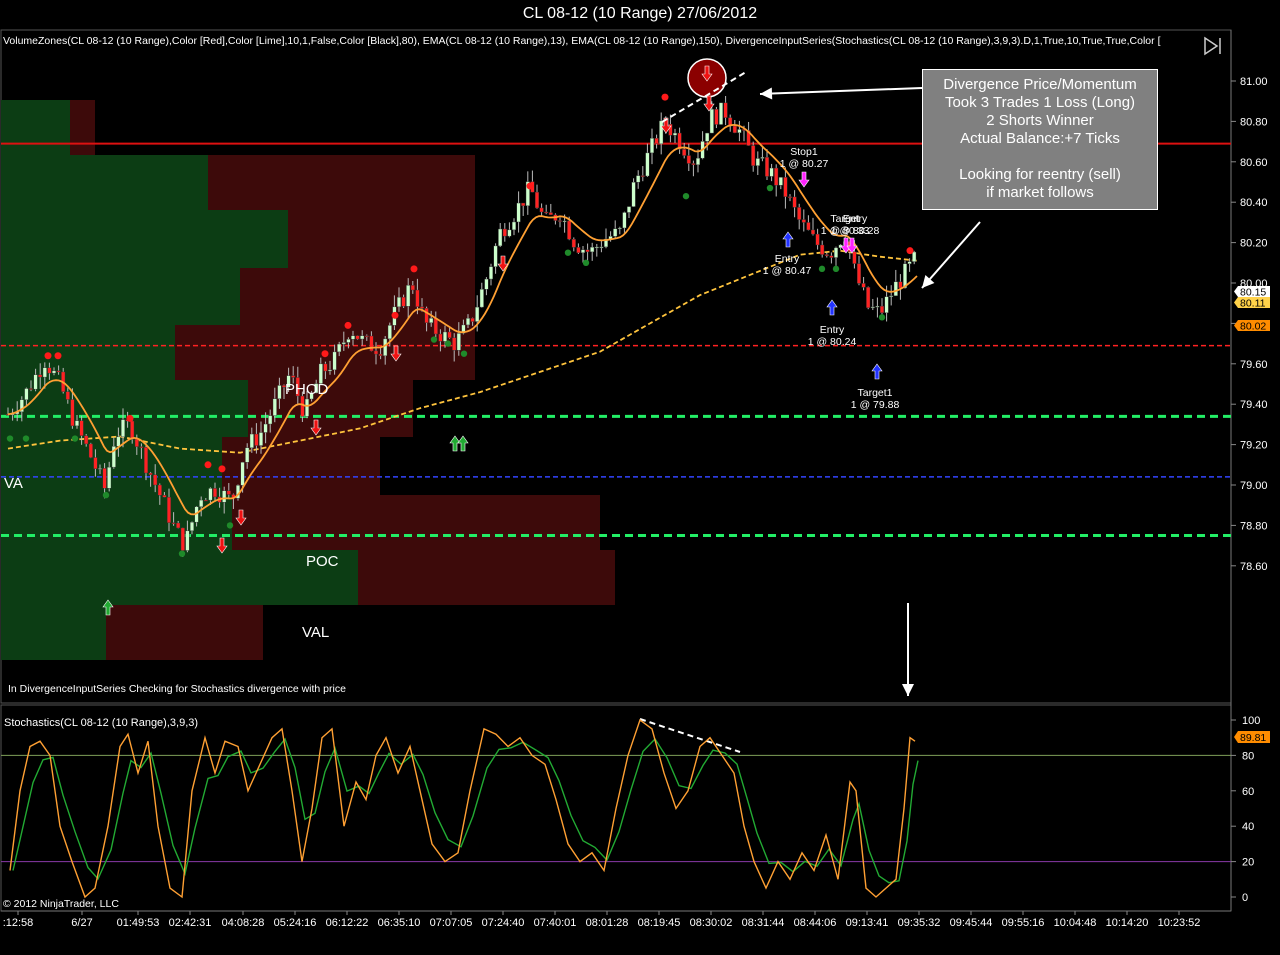 The width and height of the screenshot is (1280, 955). What do you see at coordinates (1040, 174) in the screenshot?
I see `annotation-line: Looking for reentry (sell)` at bounding box center [1040, 174].